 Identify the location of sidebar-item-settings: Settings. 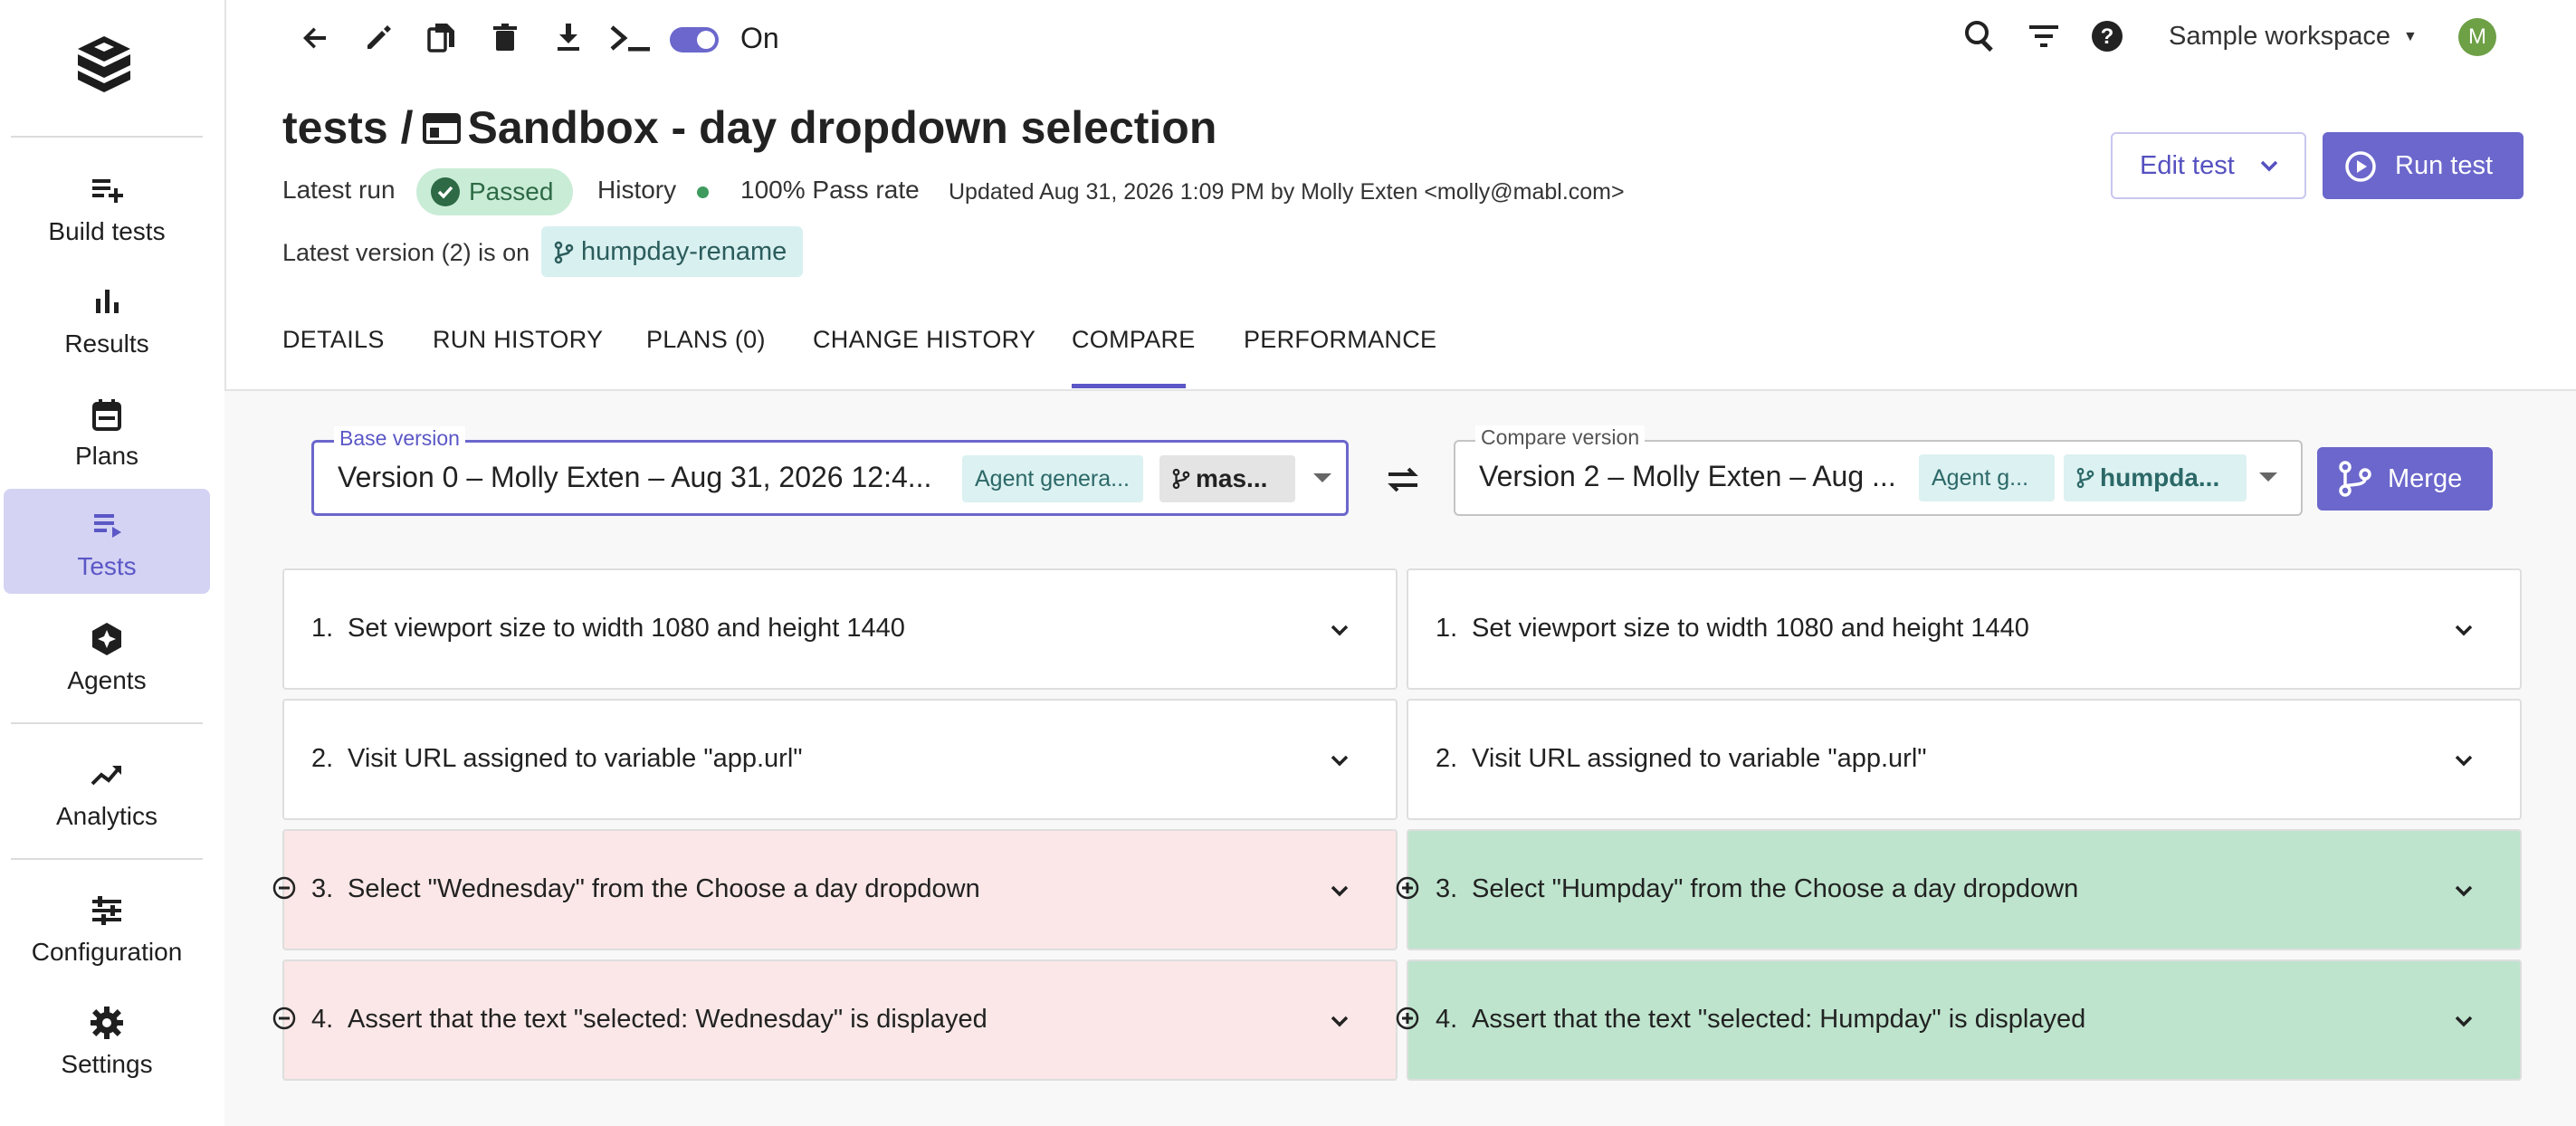
(107, 1039).